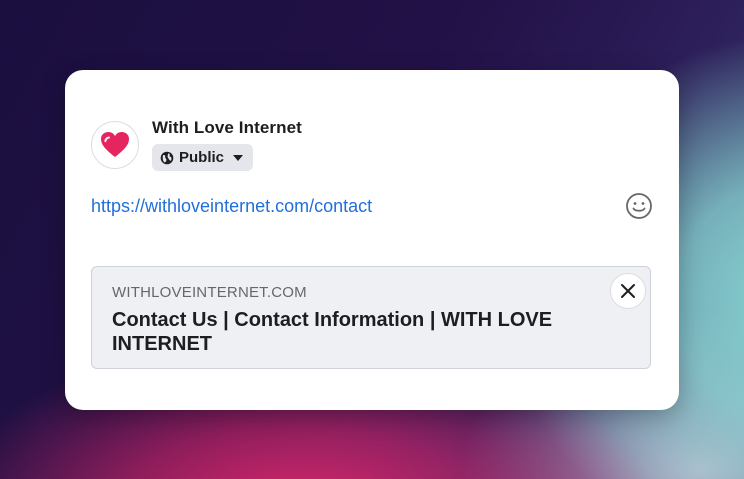  What do you see at coordinates (231, 206) in the screenshot?
I see `post-link: https://withloveinternet.com/contact` at bounding box center [231, 206].